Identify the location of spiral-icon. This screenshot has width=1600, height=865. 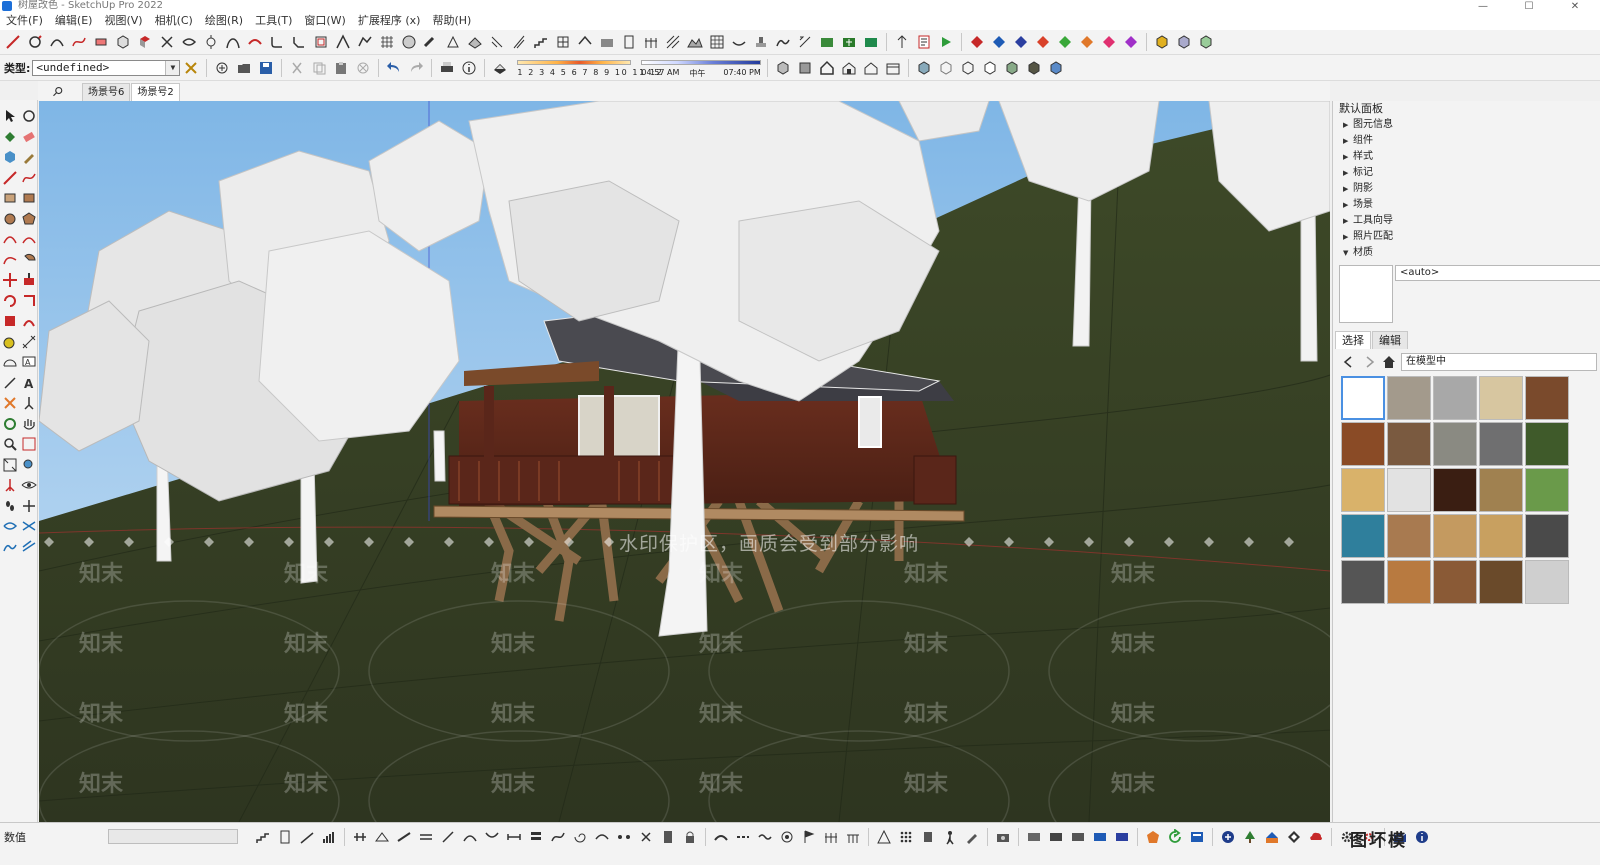
(580, 837).